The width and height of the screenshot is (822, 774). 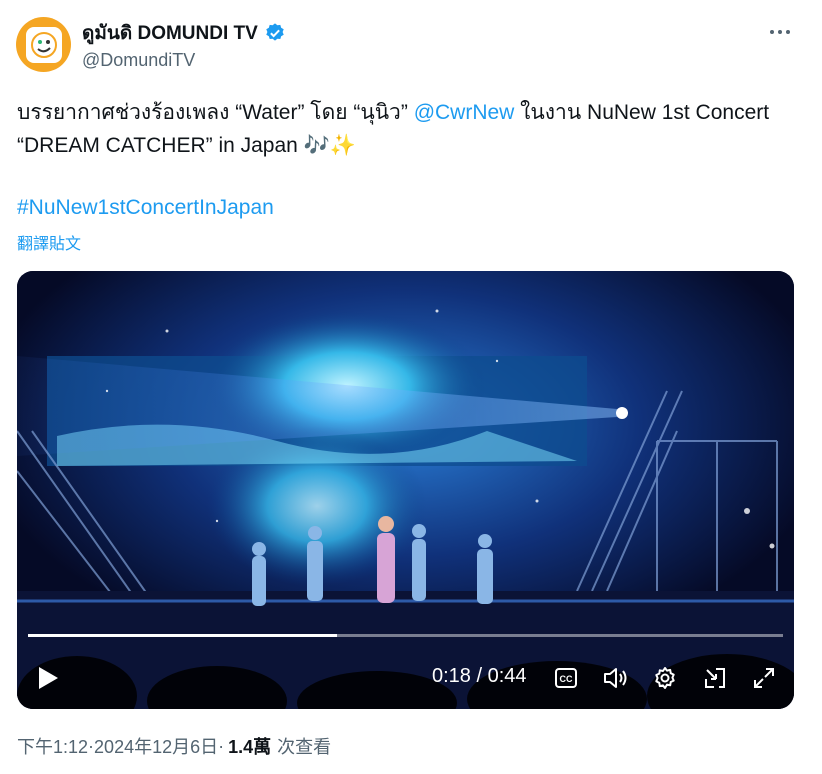 I want to click on more-options-icon, so click(x=783, y=32).